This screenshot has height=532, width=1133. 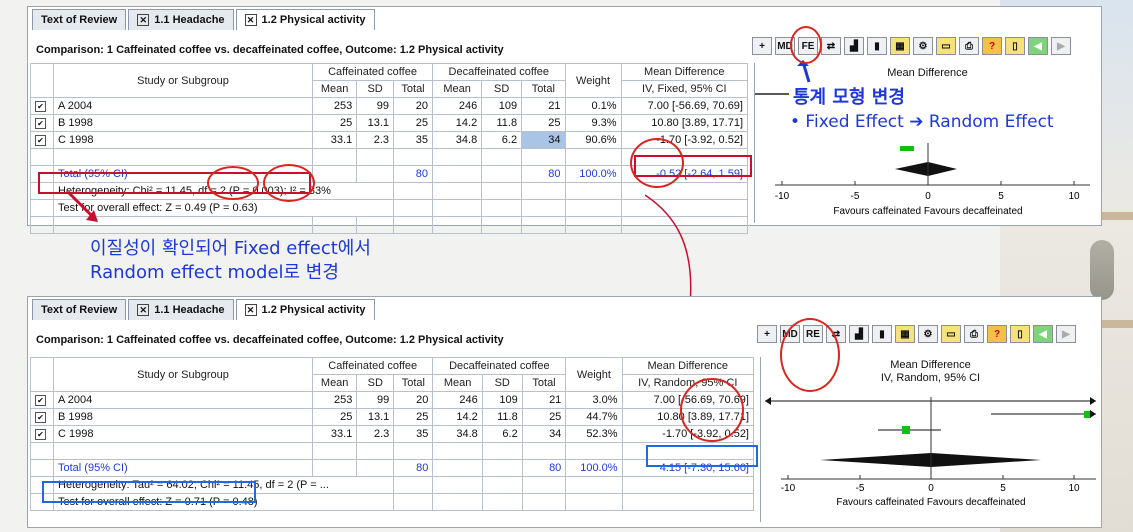 What do you see at coordinates (657, 163) in the screenshot?
I see `total-ci-circle` at bounding box center [657, 163].